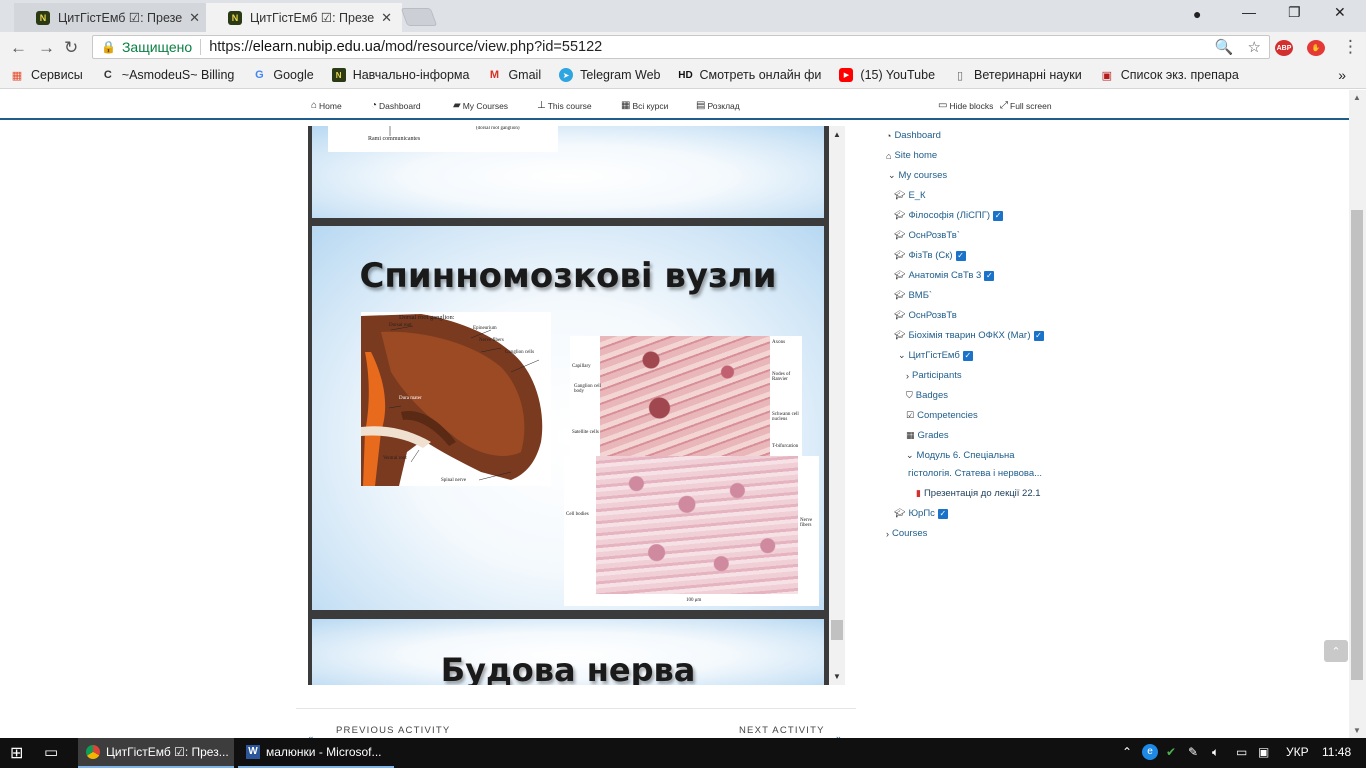  I want to click on windows-start-icon: ⊞, so click(16, 753).